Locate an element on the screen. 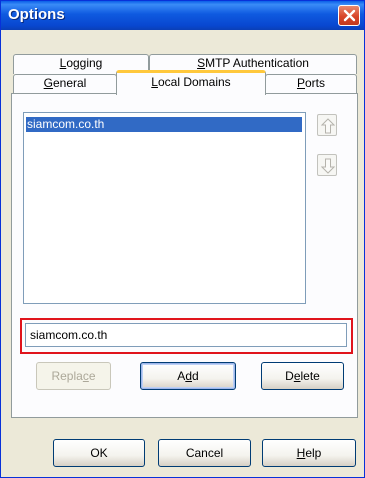 The image size is (365, 478). tab-ports: Ports is located at coordinates (311, 84).